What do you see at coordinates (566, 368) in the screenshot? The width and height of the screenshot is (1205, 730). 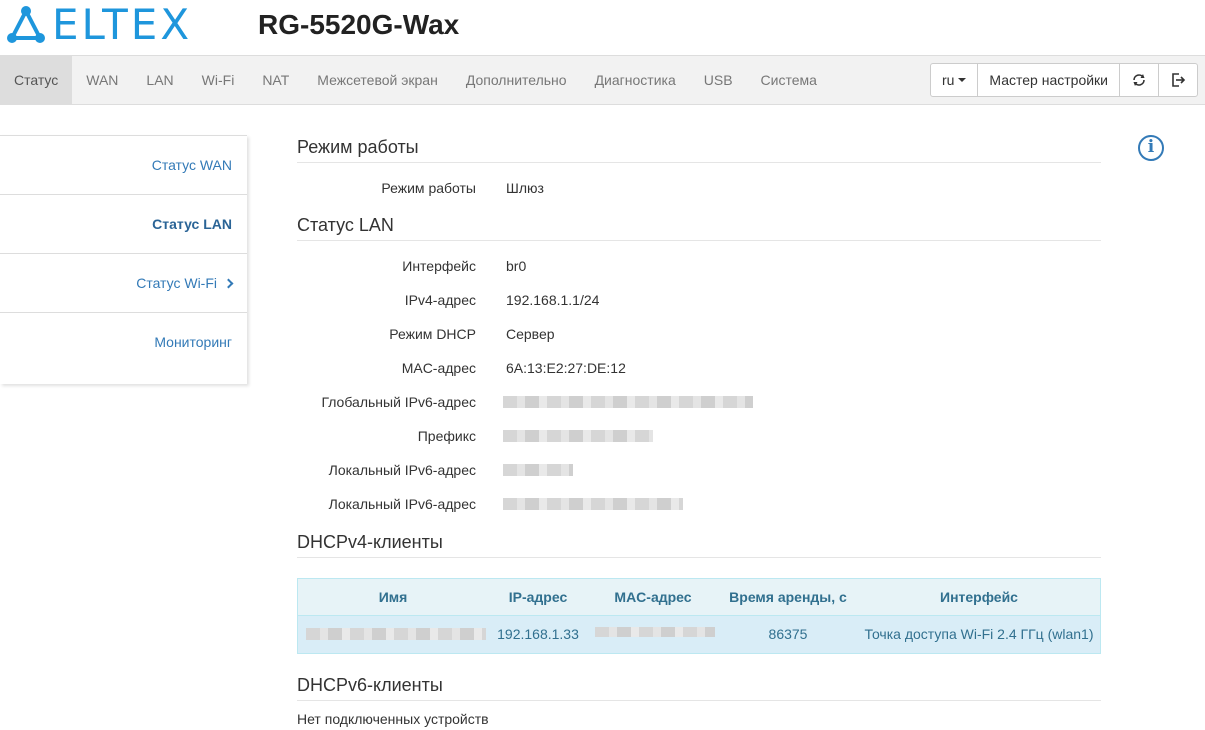 I see `mac-value: 6A:13:E2:27:DE:12` at bounding box center [566, 368].